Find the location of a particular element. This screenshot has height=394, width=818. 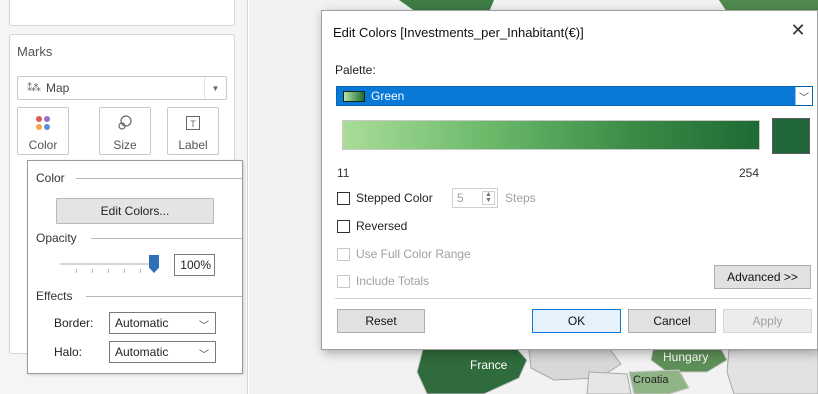

include-totals-checkbox: Include Totals is located at coordinates (383, 281).